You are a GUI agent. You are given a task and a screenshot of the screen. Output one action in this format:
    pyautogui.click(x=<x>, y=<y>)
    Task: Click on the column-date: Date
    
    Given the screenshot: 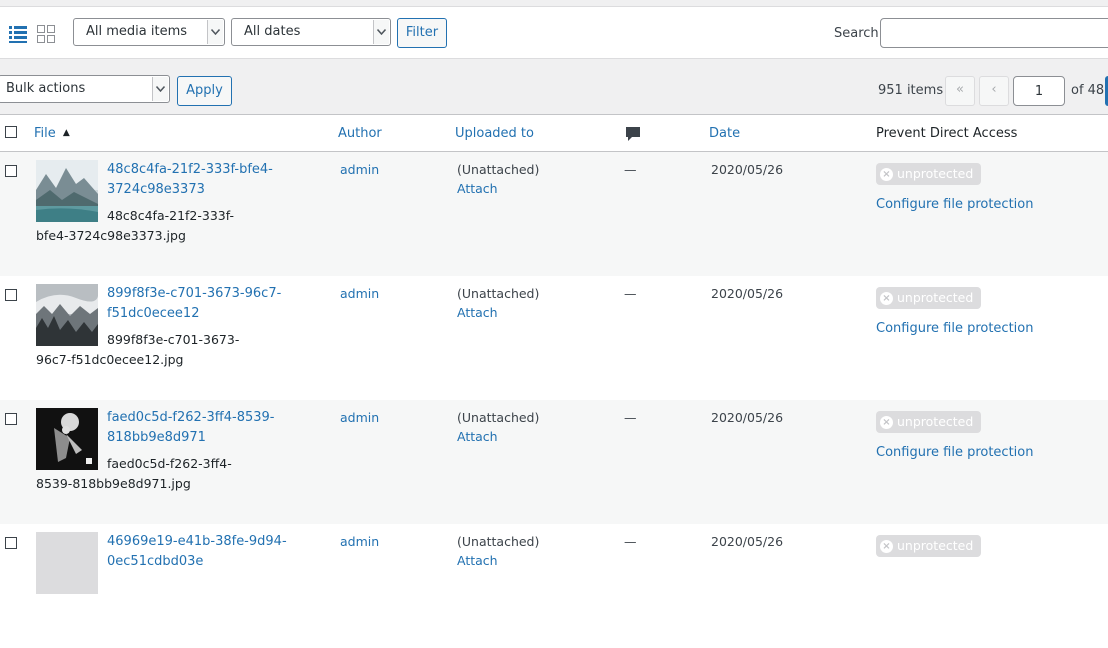 What is the action you would take?
    pyautogui.click(x=724, y=133)
    